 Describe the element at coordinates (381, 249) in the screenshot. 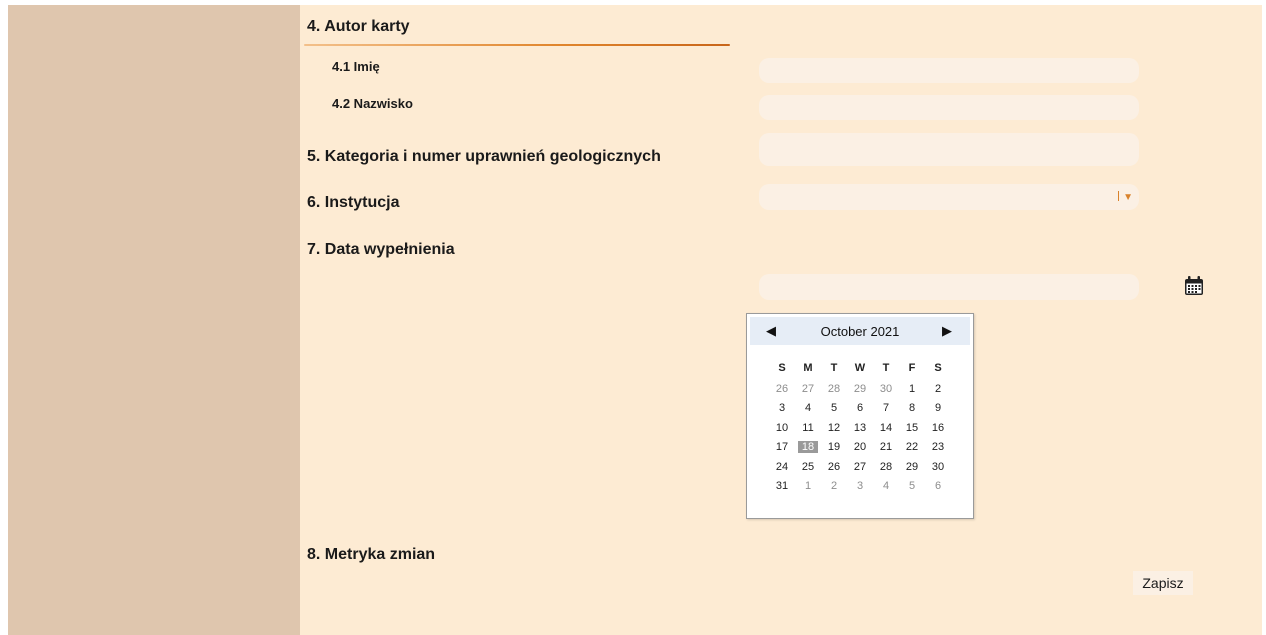

I see `section-title-date: 7. Data wypełnienia` at that location.